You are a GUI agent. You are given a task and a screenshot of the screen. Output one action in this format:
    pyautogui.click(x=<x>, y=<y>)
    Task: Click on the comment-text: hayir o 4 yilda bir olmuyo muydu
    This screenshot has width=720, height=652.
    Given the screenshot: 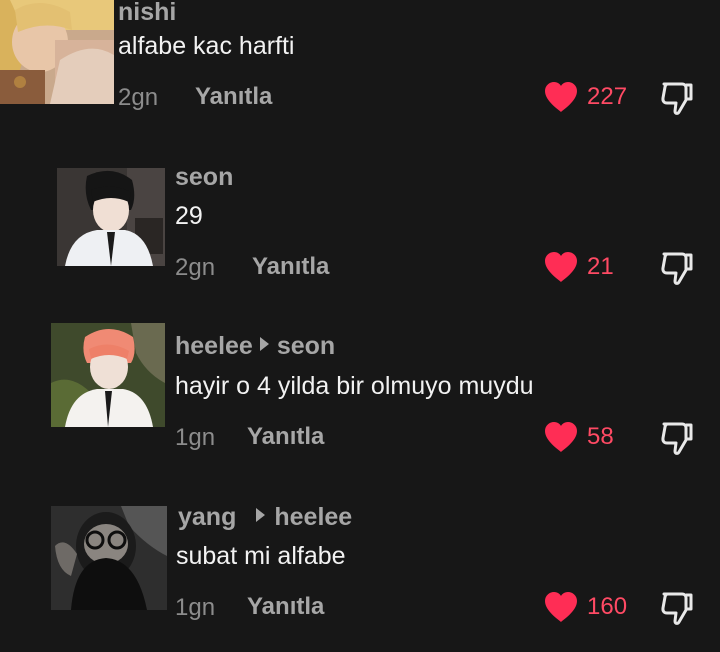 What is the action you would take?
    pyautogui.click(x=354, y=386)
    